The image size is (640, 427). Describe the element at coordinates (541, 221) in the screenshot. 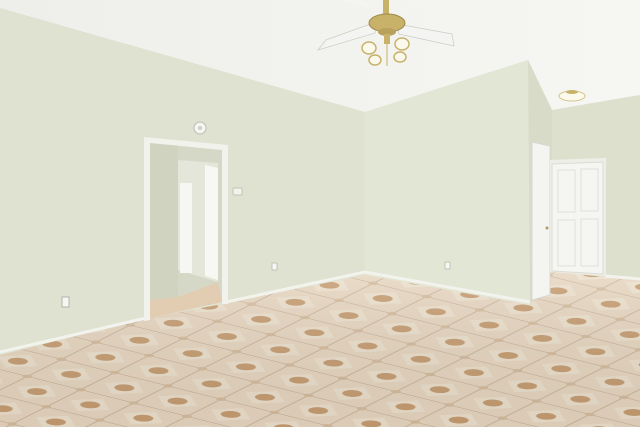

I see `side-door` at that location.